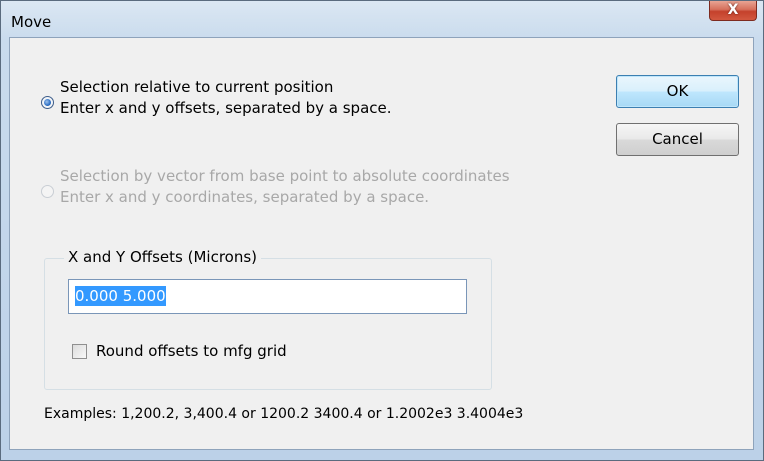 This screenshot has height=461, width=764. Describe the element at coordinates (163, 257) in the screenshot. I see `offsets-group-label: X and Y Offsets (Microns)` at that location.